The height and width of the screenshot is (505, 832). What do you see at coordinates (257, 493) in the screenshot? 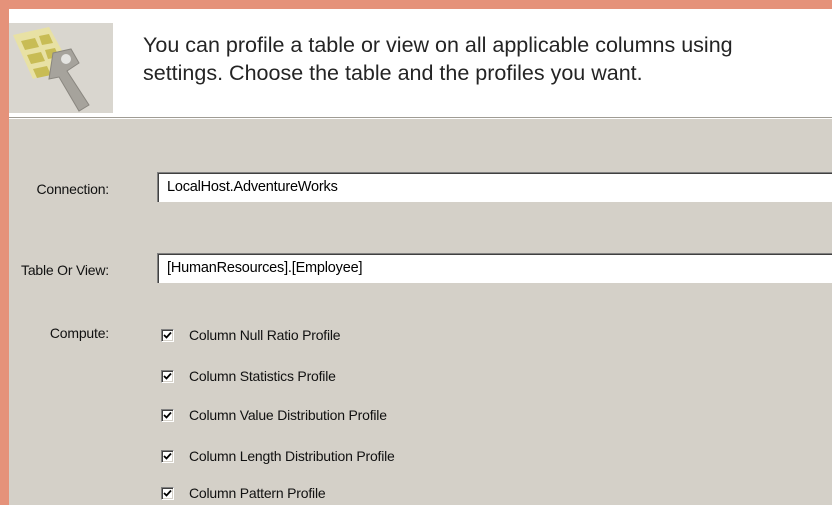
I see `profile-label: Column Pattern Profile` at bounding box center [257, 493].